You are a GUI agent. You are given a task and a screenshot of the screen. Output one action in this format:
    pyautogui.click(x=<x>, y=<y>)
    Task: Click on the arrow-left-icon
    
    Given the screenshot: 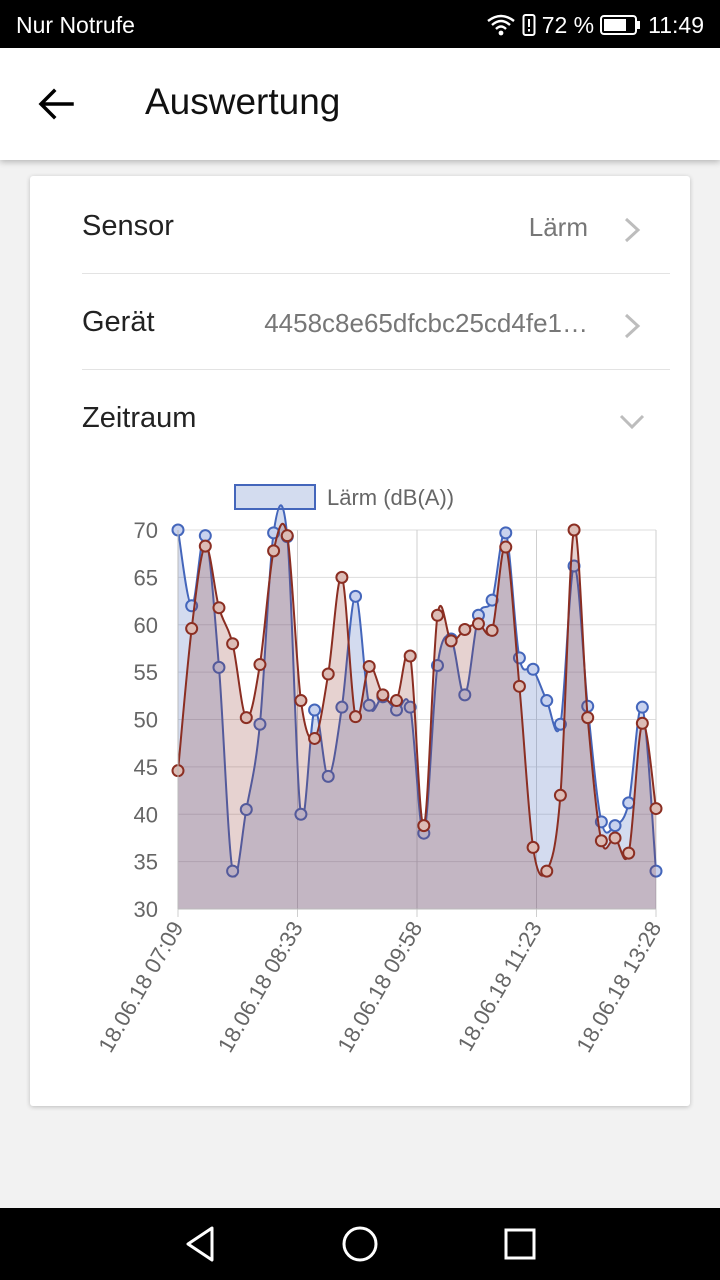 What is the action you would take?
    pyautogui.click(x=56, y=104)
    